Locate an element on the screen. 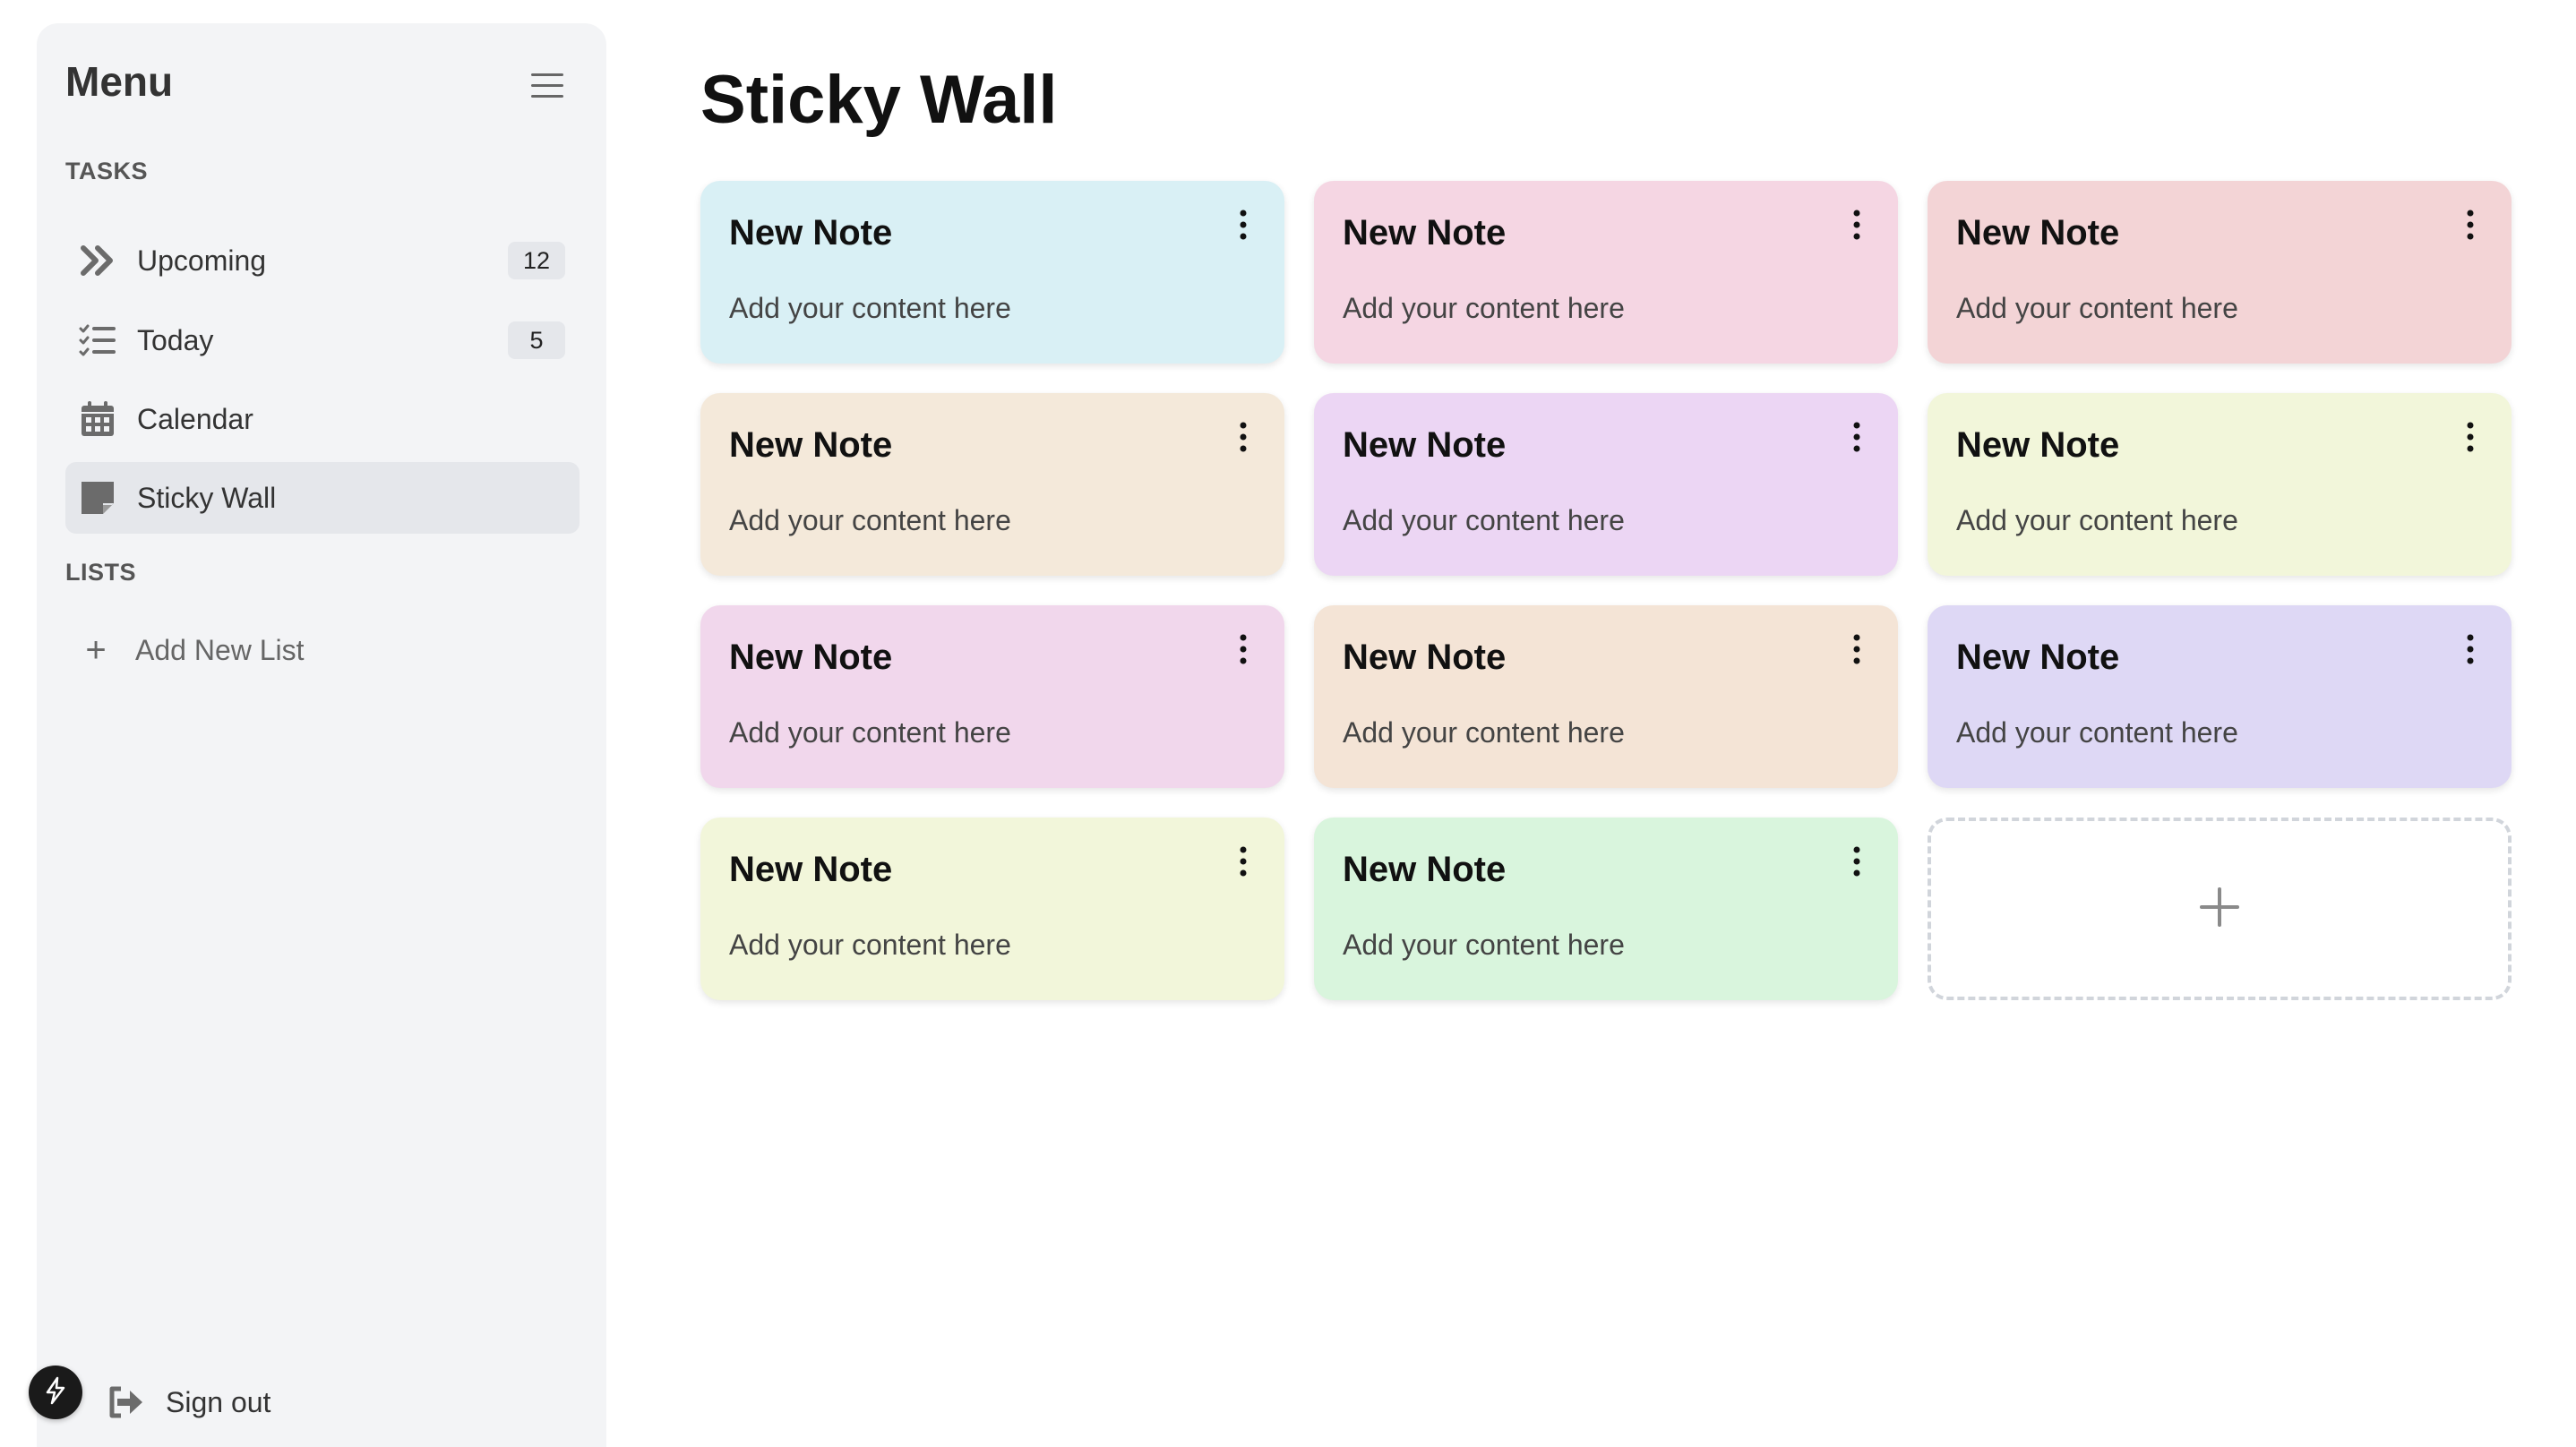 The width and height of the screenshot is (2576, 1447). sidebar-item-label: Upcoming is located at coordinates (202, 260).